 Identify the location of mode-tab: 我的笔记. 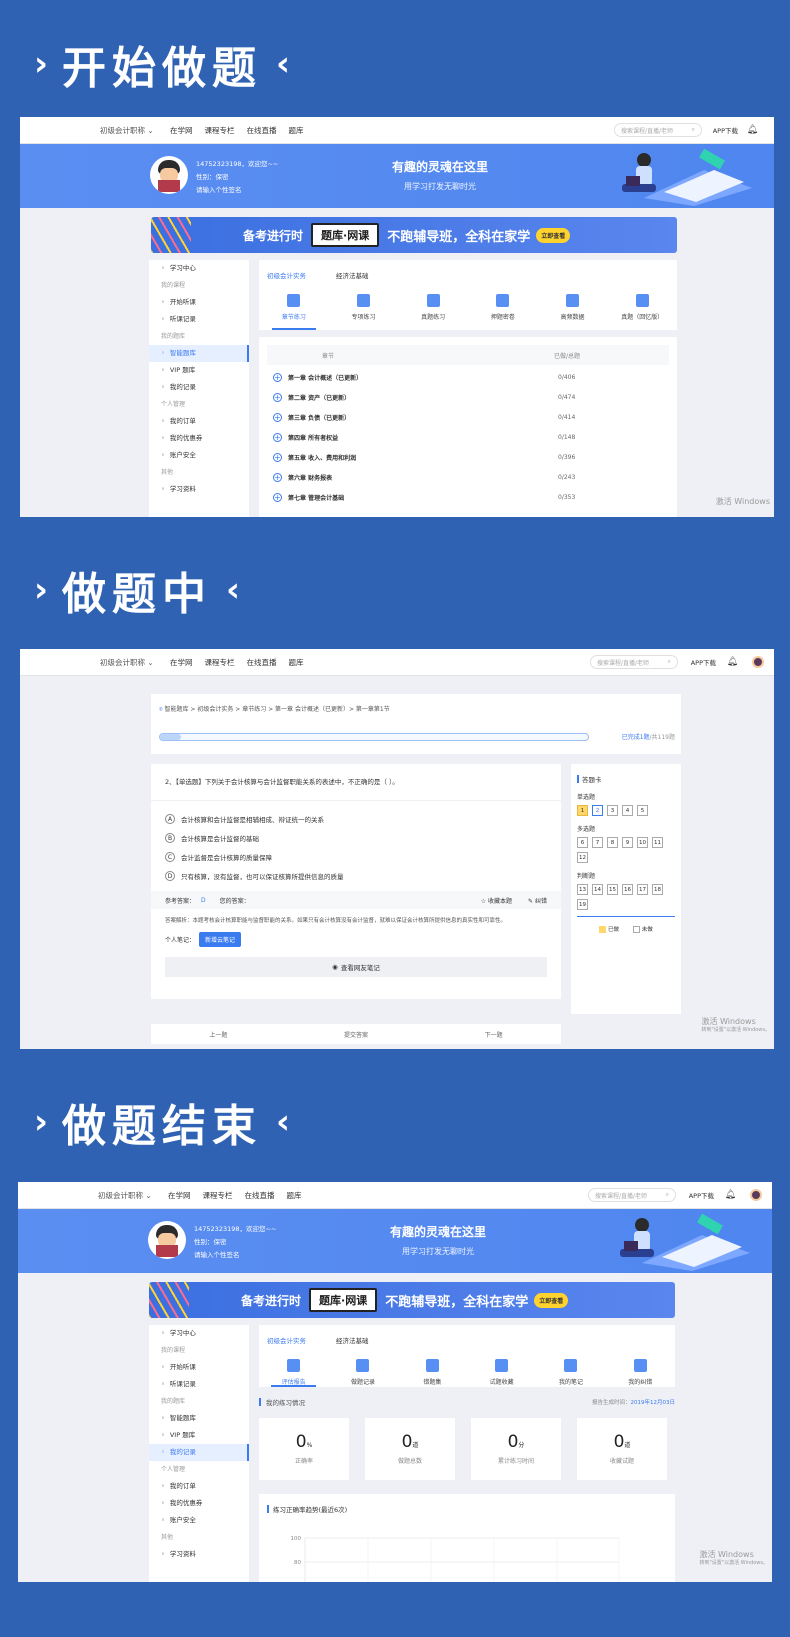
(570, 1369).